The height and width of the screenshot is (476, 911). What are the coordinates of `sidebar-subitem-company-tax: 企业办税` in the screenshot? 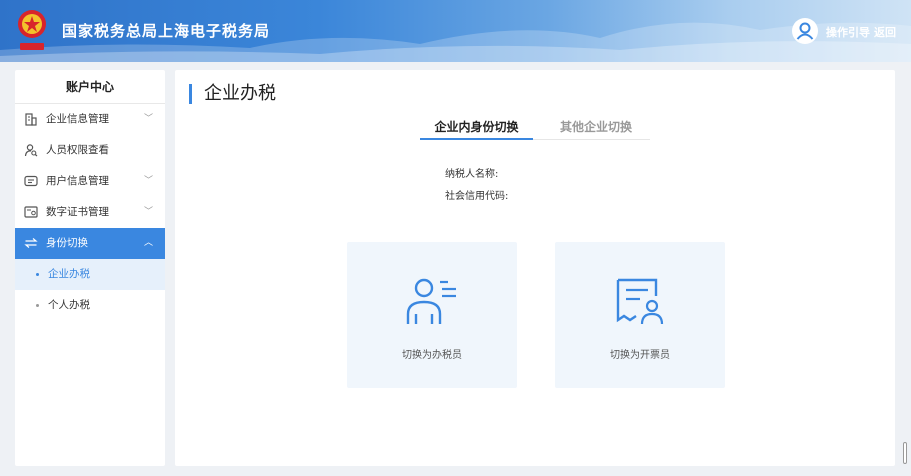 It's located at (90, 274).